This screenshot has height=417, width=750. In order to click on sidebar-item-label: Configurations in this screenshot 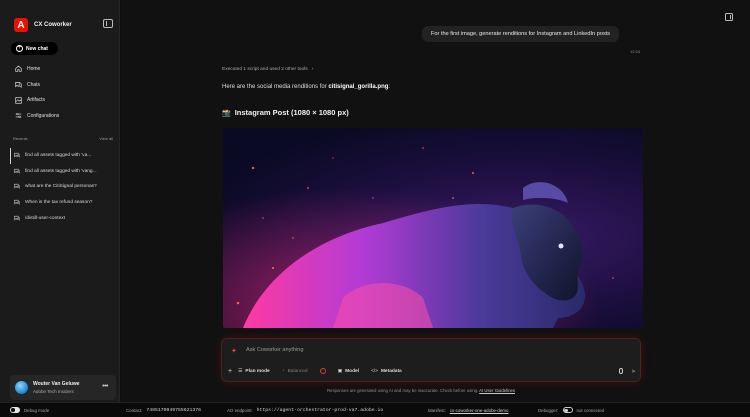, I will do `click(43, 115)`.